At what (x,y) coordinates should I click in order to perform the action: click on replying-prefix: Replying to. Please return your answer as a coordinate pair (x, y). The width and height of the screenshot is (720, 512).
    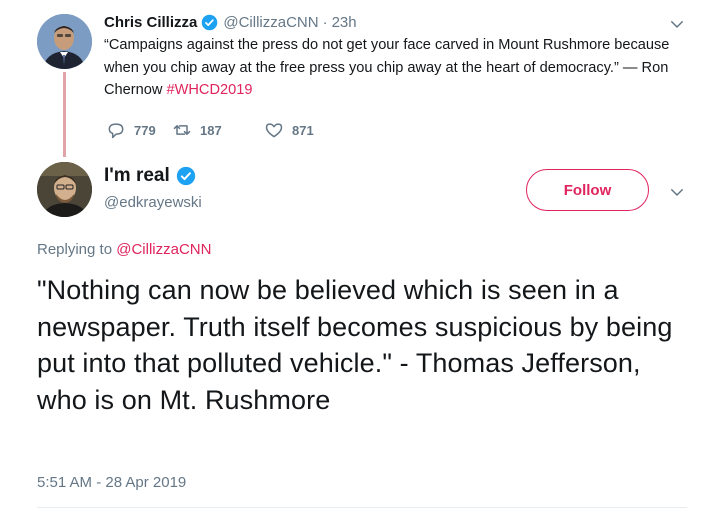
    Looking at the image, I should click on (77, 249).